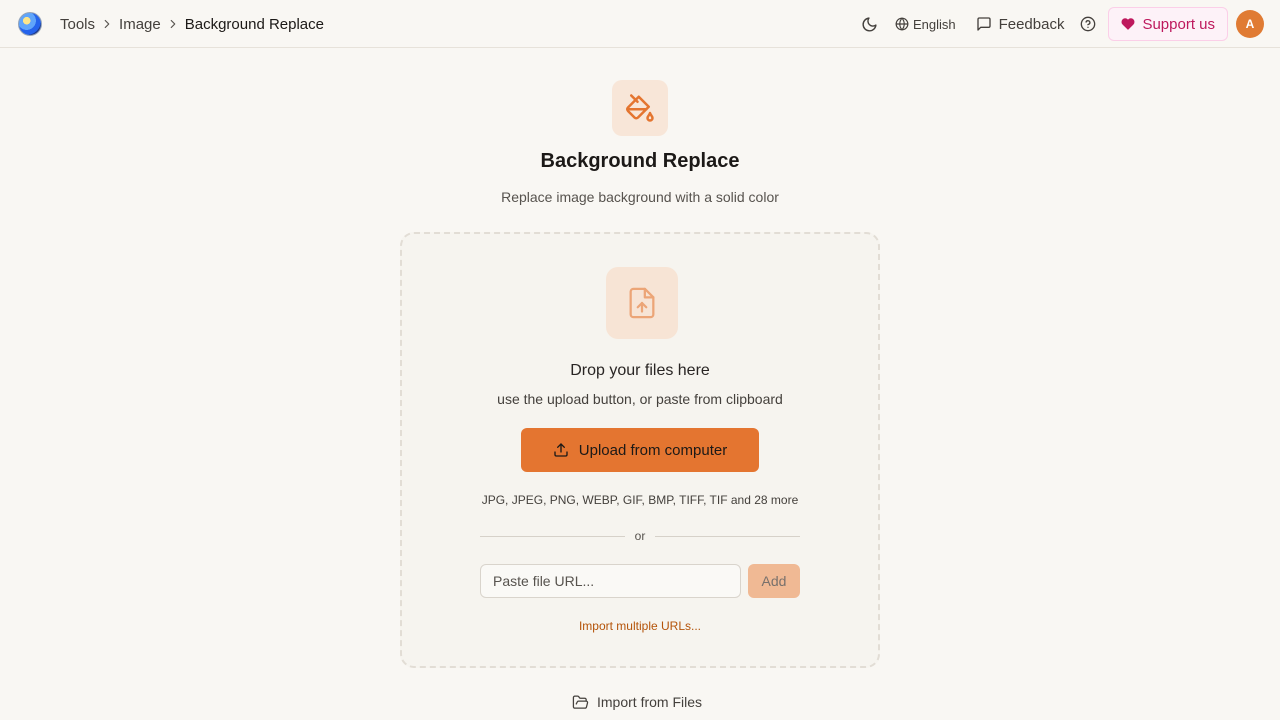 This screenshot has width=1280, height=720. What do you see at coordinates (650, 702) in the screenshot?
I see `import-from-files-label: Import from Files` at bounding box center [650, 702].